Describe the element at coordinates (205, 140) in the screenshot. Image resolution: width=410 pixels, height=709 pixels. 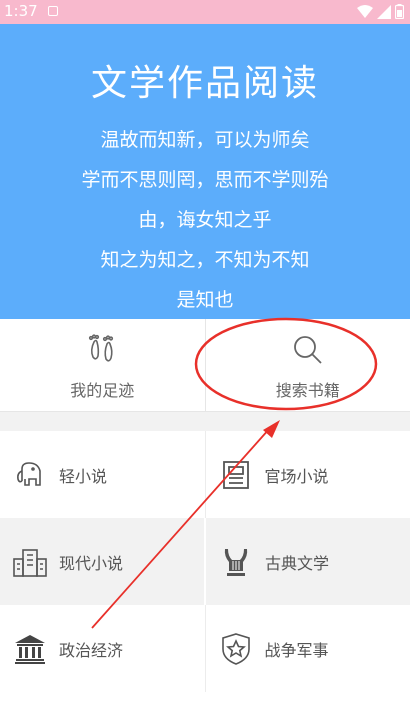
I see `poem-line: 温故而知新，可以为师矣` at that location.